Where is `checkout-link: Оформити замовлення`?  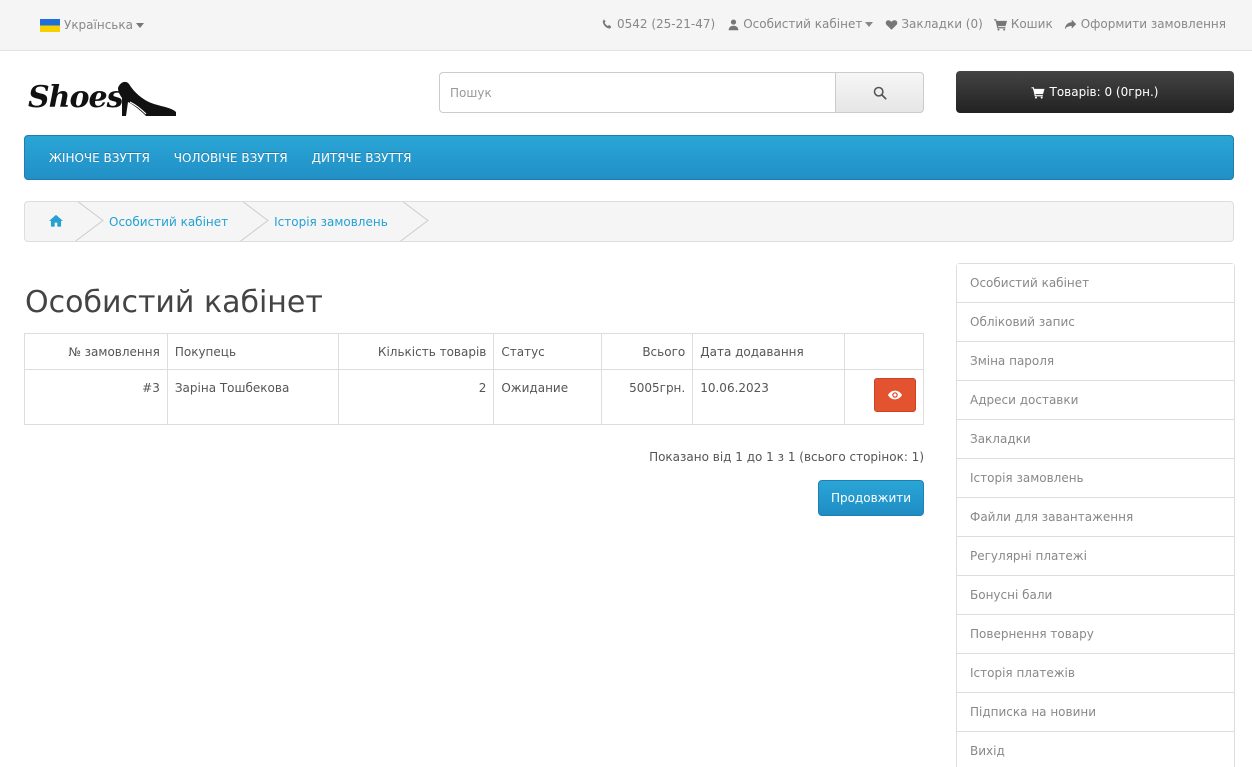 checkout-link: Оформити замовлення is located at coordinates (1145, 24).